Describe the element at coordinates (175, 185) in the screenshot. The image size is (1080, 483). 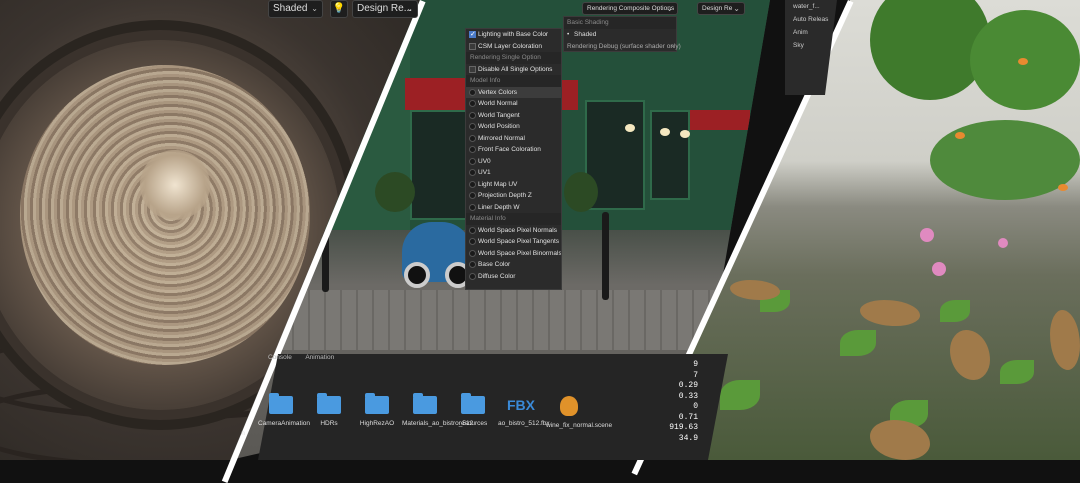
I see `metal-knob-highlight` at that location.